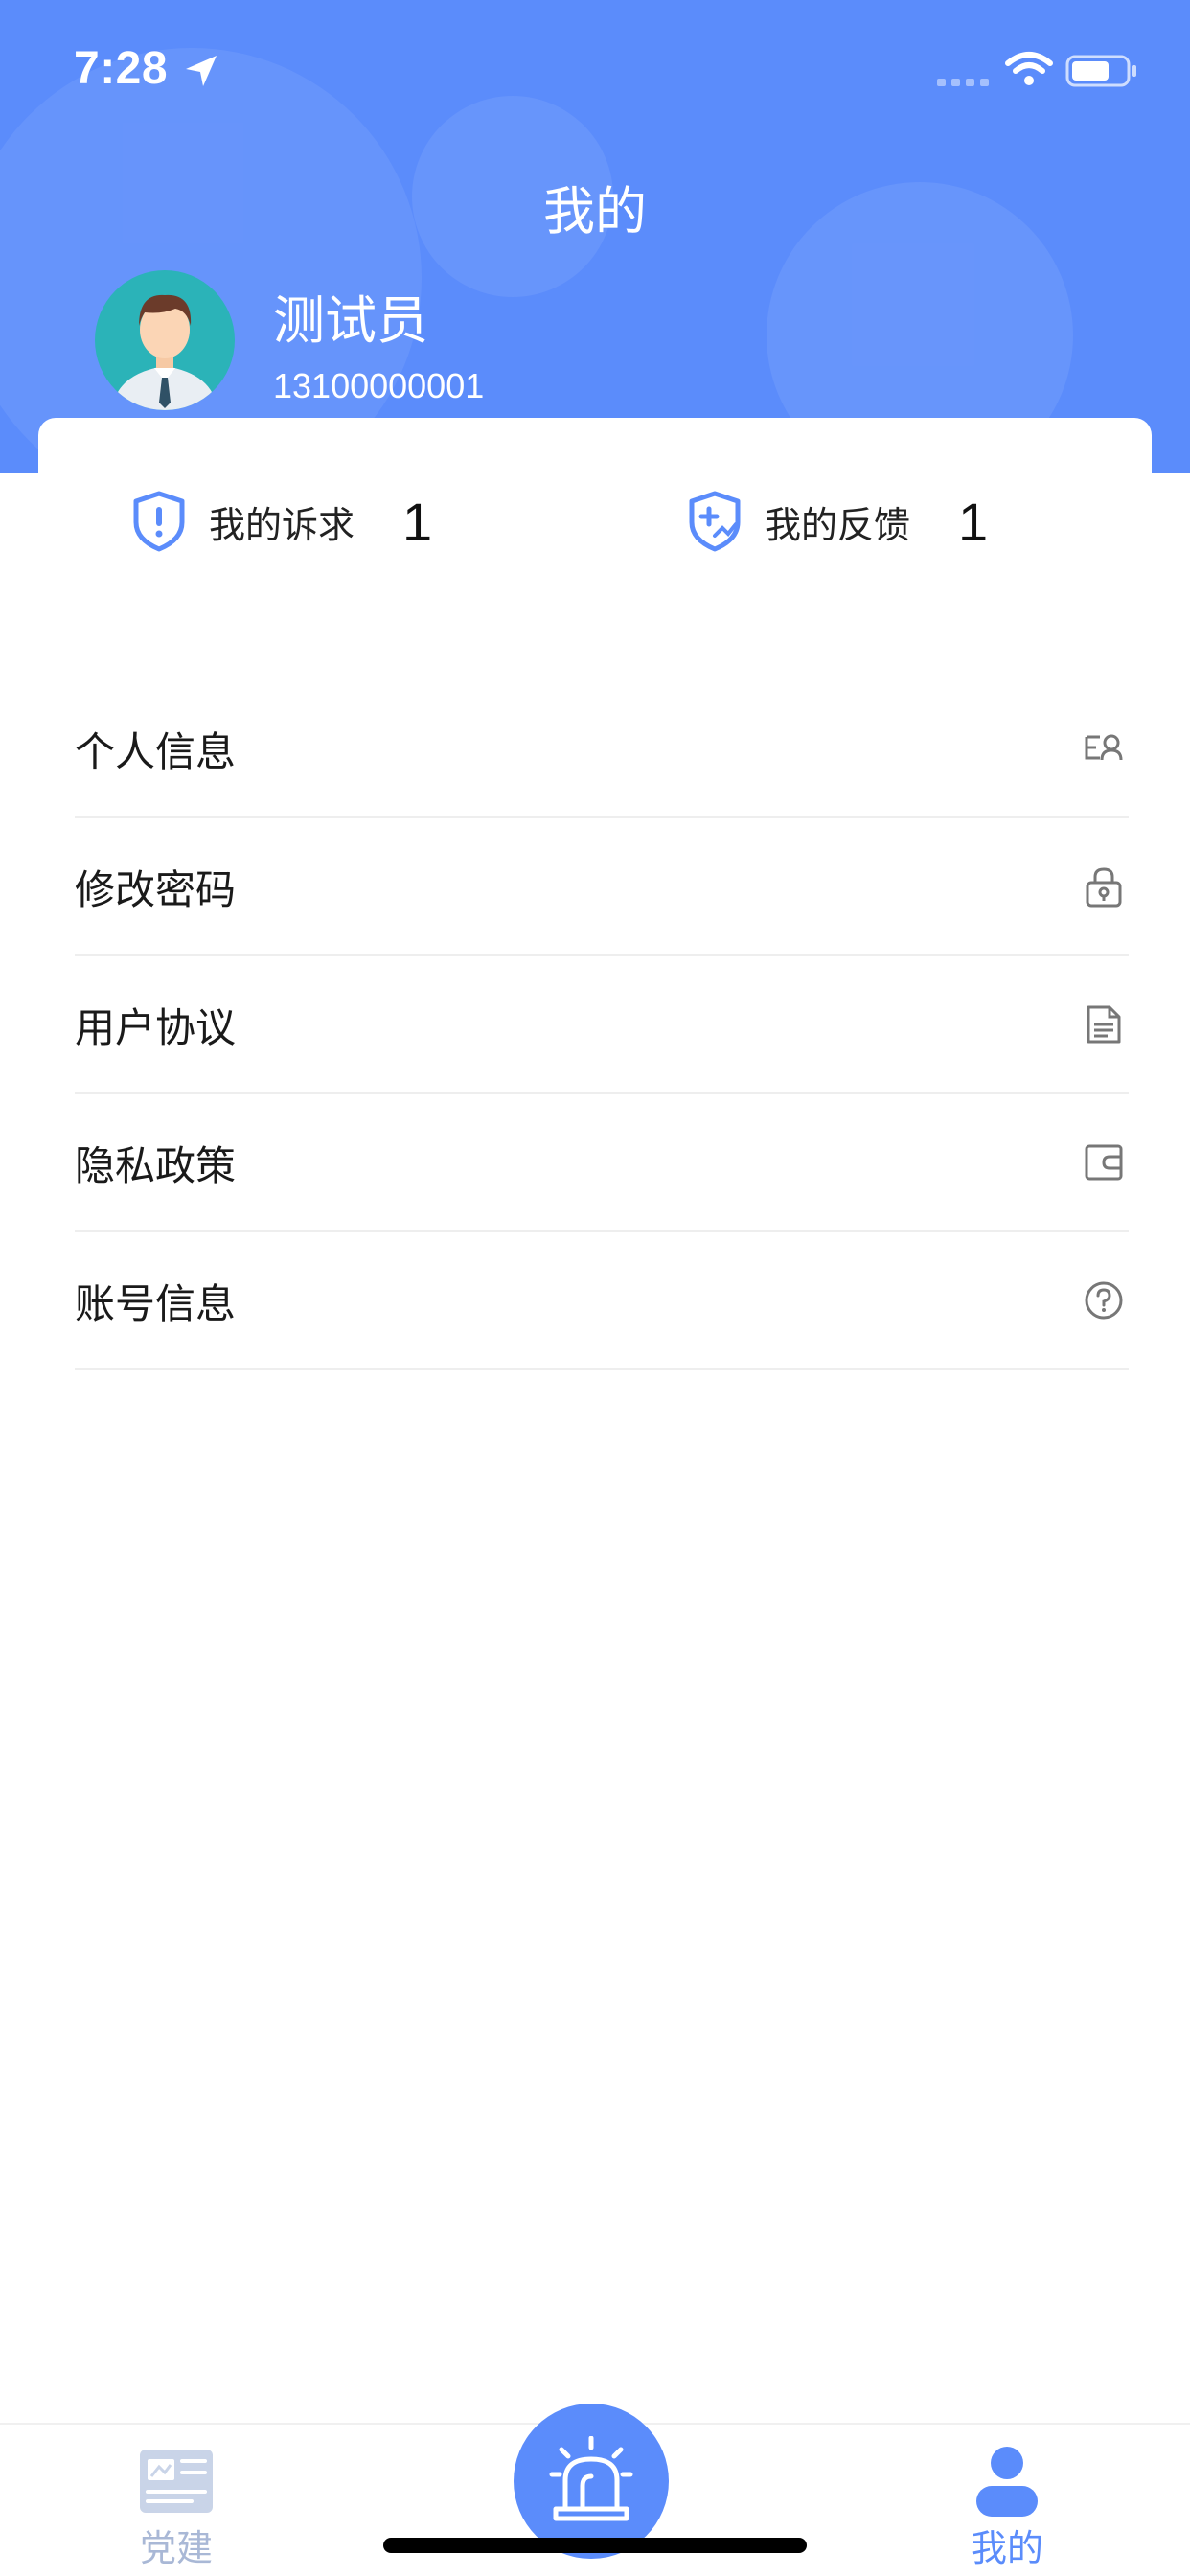 Image resolution: width=1190 pixels, height=2576 pixels. I want to click on menu-item-label: 用户协议, so click(156, 1027).